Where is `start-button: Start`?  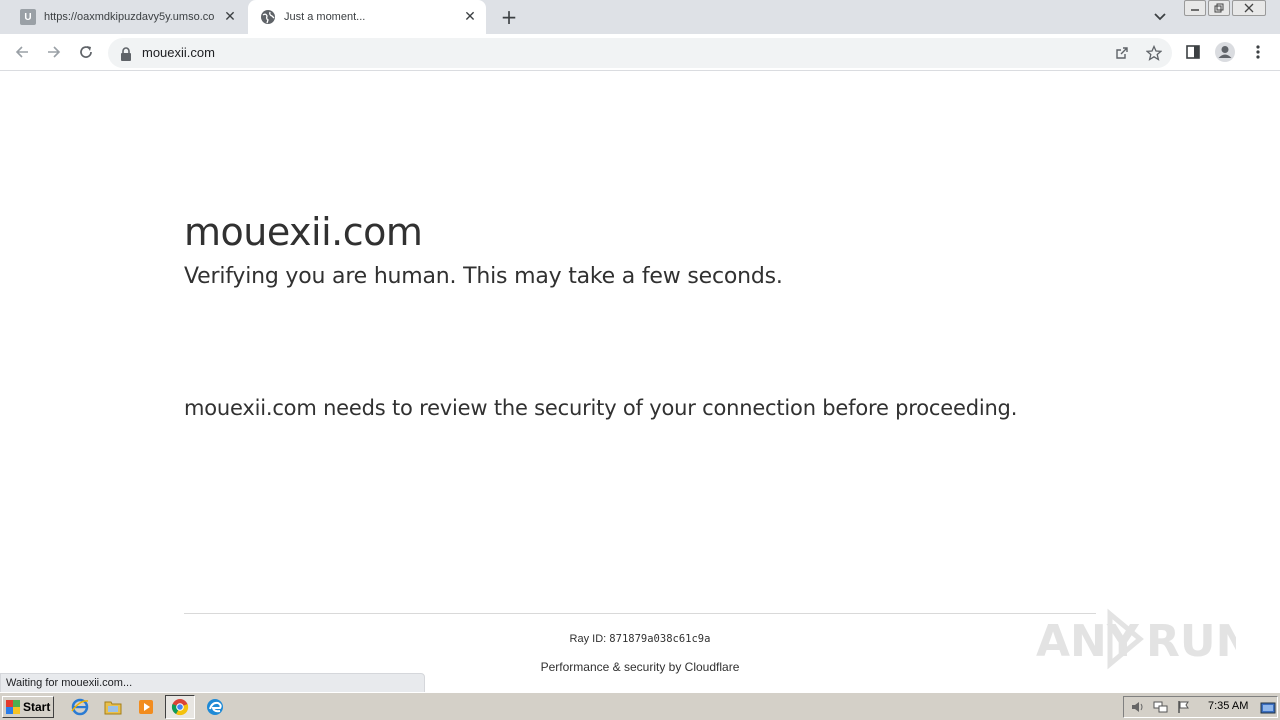 start-button: Start is located at coordinates (28, 707).